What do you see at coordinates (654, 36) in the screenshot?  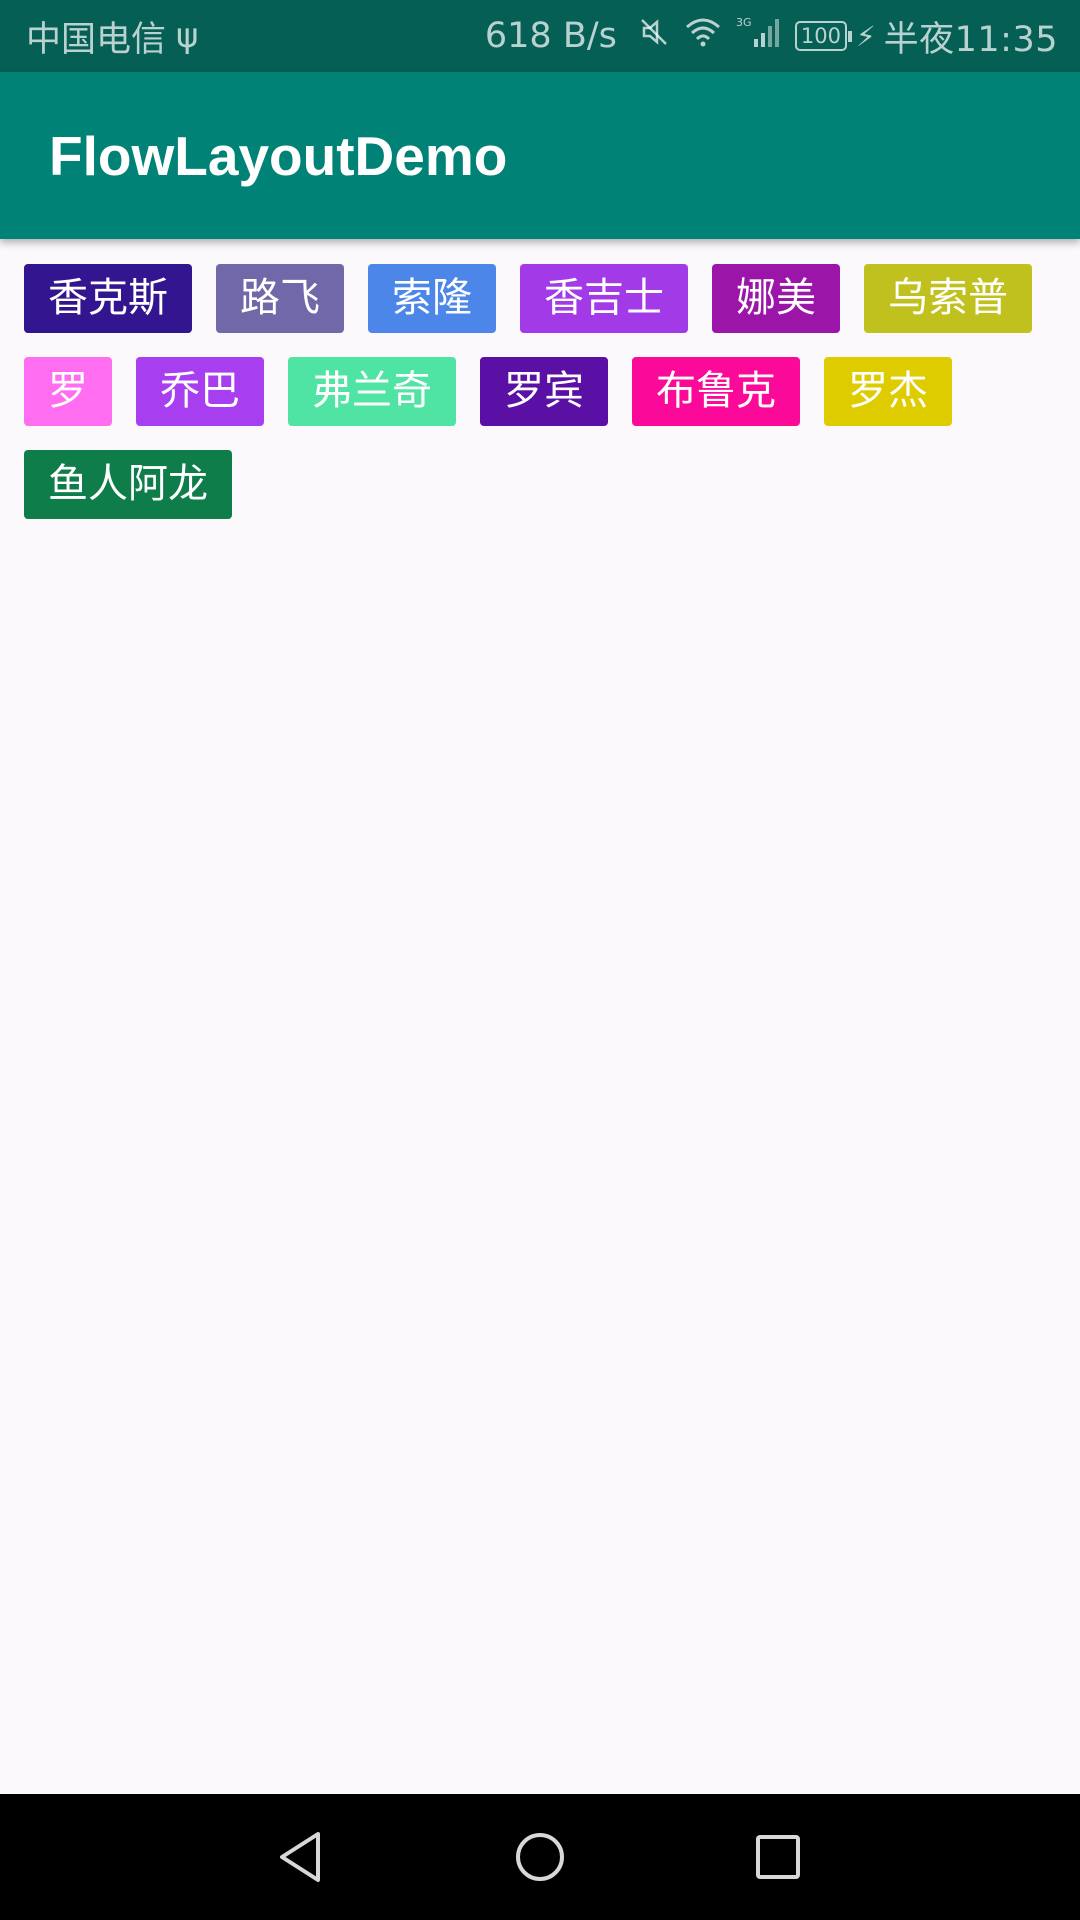 I see `mute-icon` at bounding box center [654, 36].